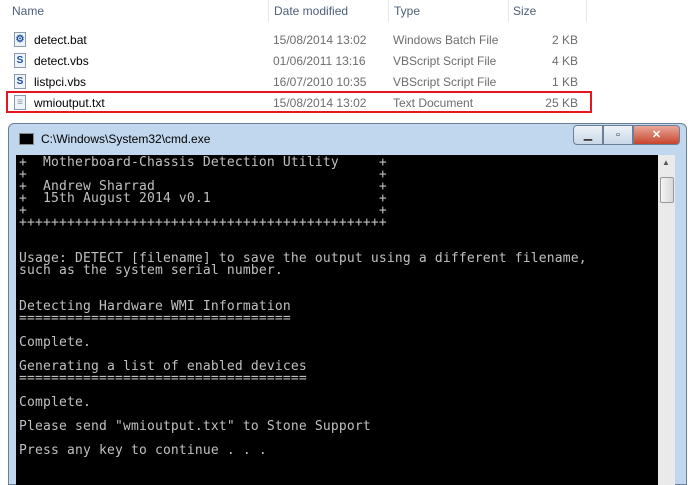 This screenshot has height=485, width=688. What do you see at coordinates (564, 40) in the screenshot?
I see `file-size: 2 KB` at bounding box center [564, 40].